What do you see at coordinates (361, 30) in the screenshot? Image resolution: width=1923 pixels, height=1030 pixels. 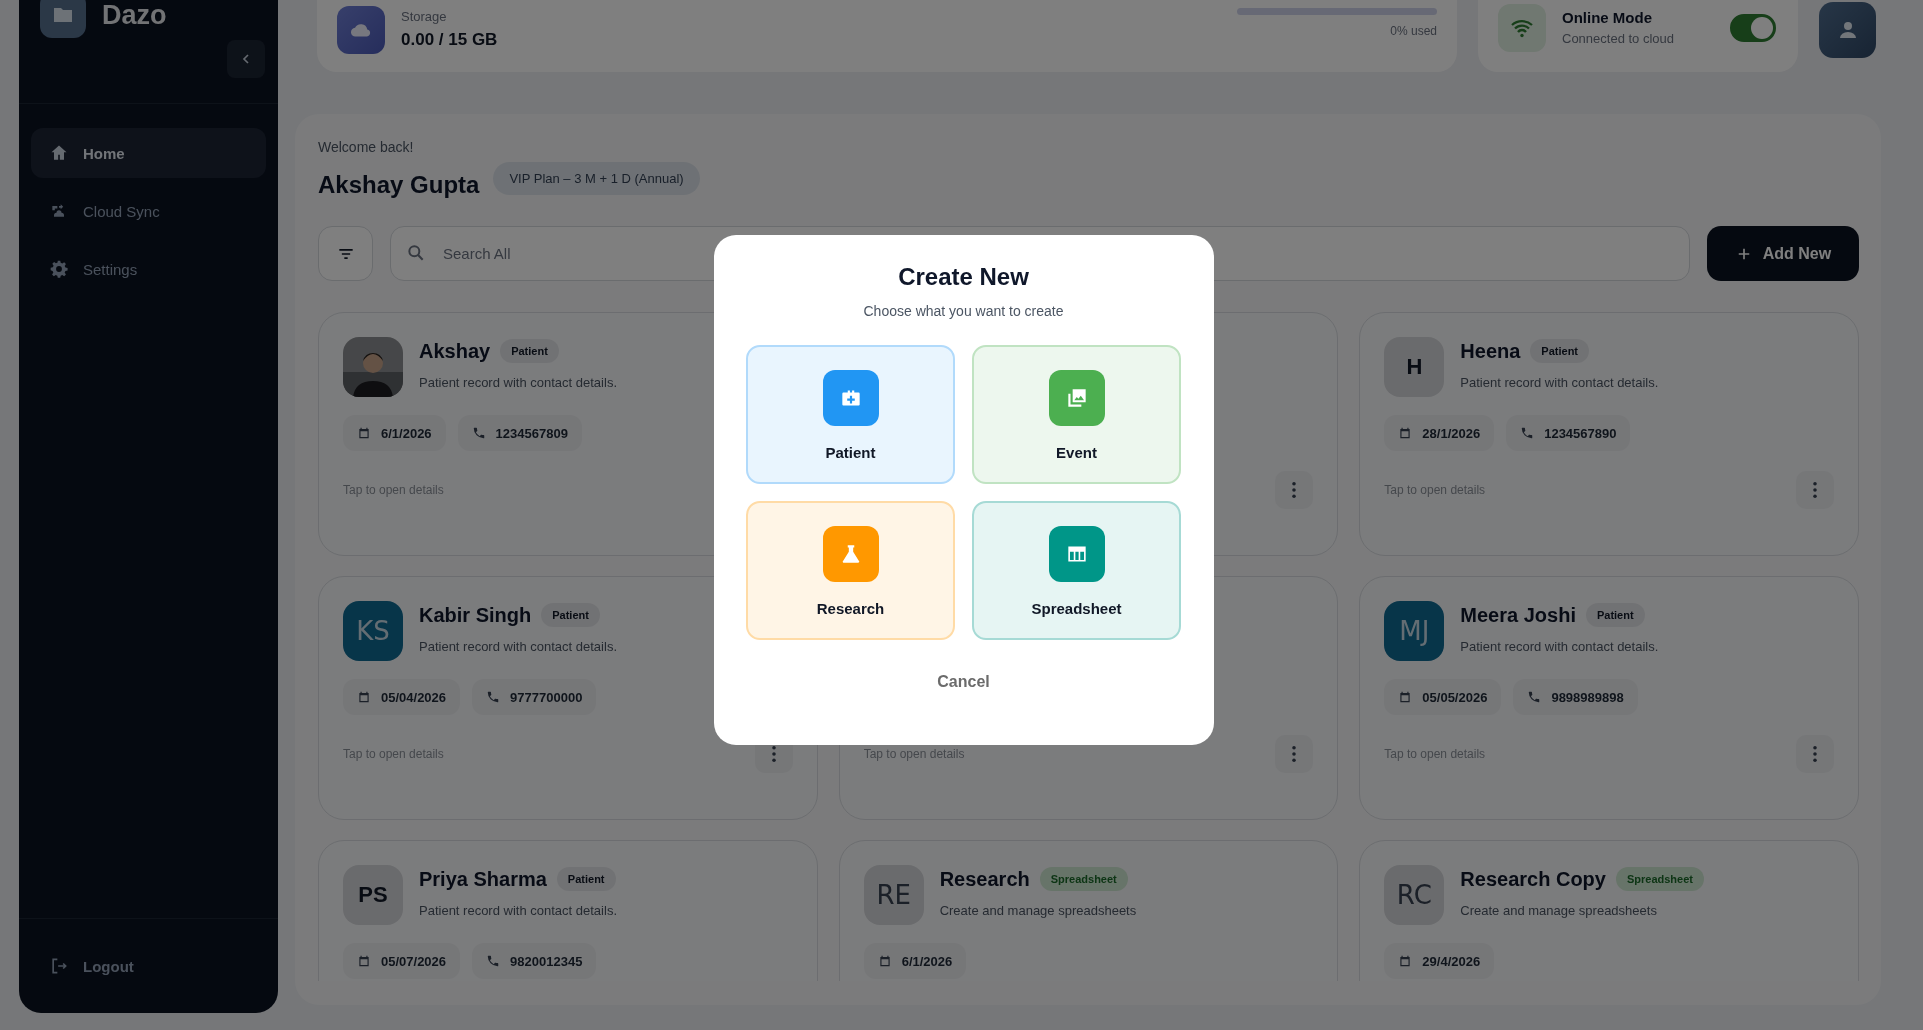 I see `cloud-icon` at bounding box center [361, 30].